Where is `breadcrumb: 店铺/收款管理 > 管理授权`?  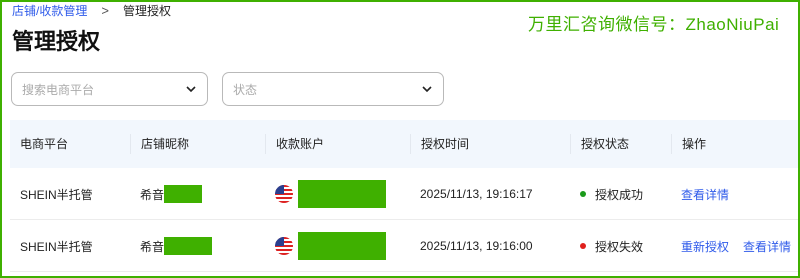
breadcrumb: 店铺/收款管理 > 管理授权 is located at coordinates (91, 10).